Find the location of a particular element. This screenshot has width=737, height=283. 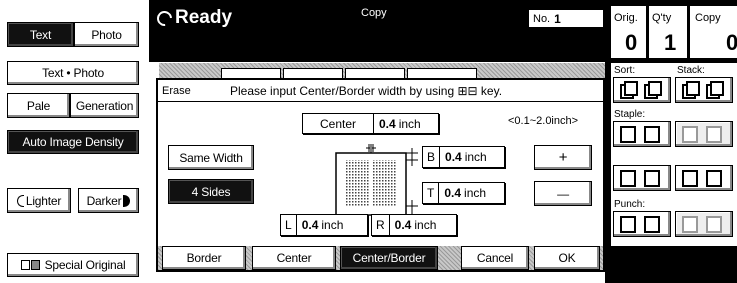

status-bar: Ready Copy No. 1 is located at coordinates (377, 31).